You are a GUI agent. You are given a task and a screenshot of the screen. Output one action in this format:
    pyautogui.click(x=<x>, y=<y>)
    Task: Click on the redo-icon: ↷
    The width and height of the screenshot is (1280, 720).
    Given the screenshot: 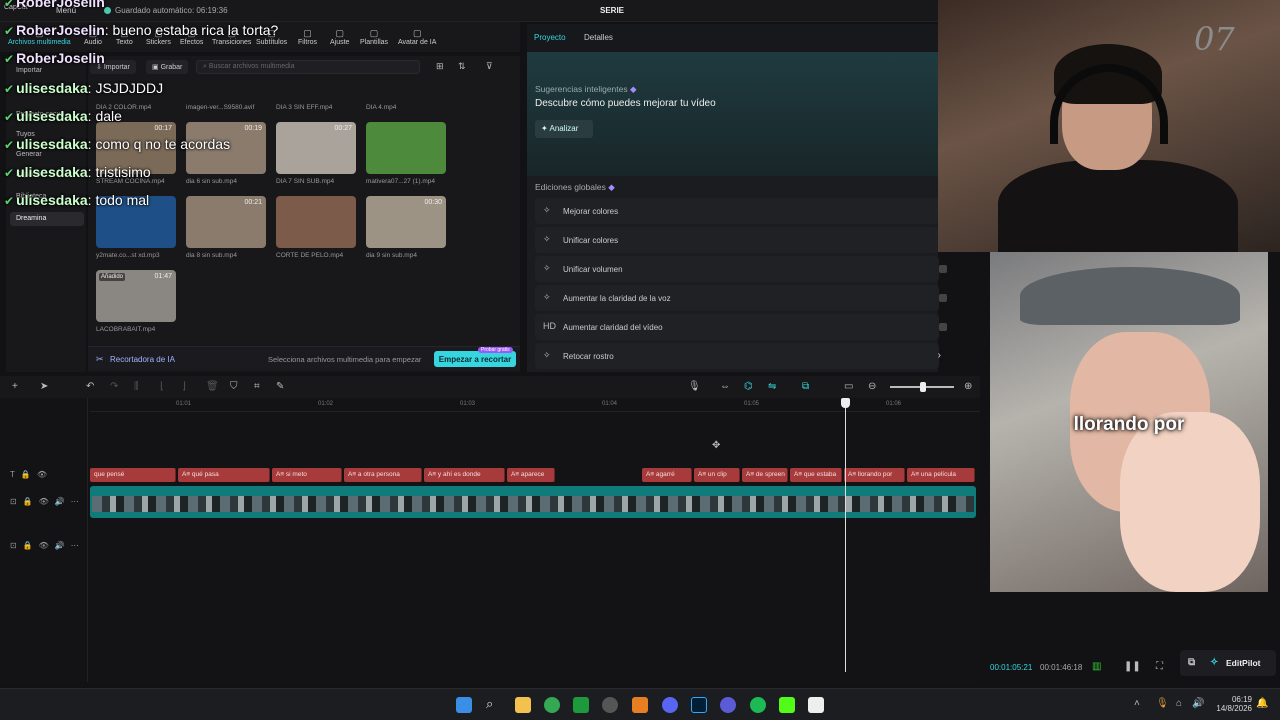 What is the action you would take?
    pyautogui.click(x=114, y=386)
    